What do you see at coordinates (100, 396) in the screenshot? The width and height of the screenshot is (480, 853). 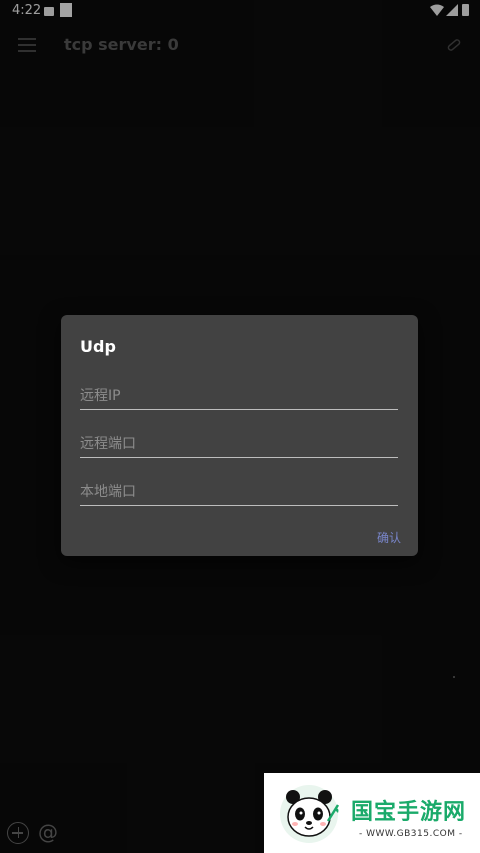 I see `remote-ip-placeholder: 远程IP` at bounding box center [100, 396].